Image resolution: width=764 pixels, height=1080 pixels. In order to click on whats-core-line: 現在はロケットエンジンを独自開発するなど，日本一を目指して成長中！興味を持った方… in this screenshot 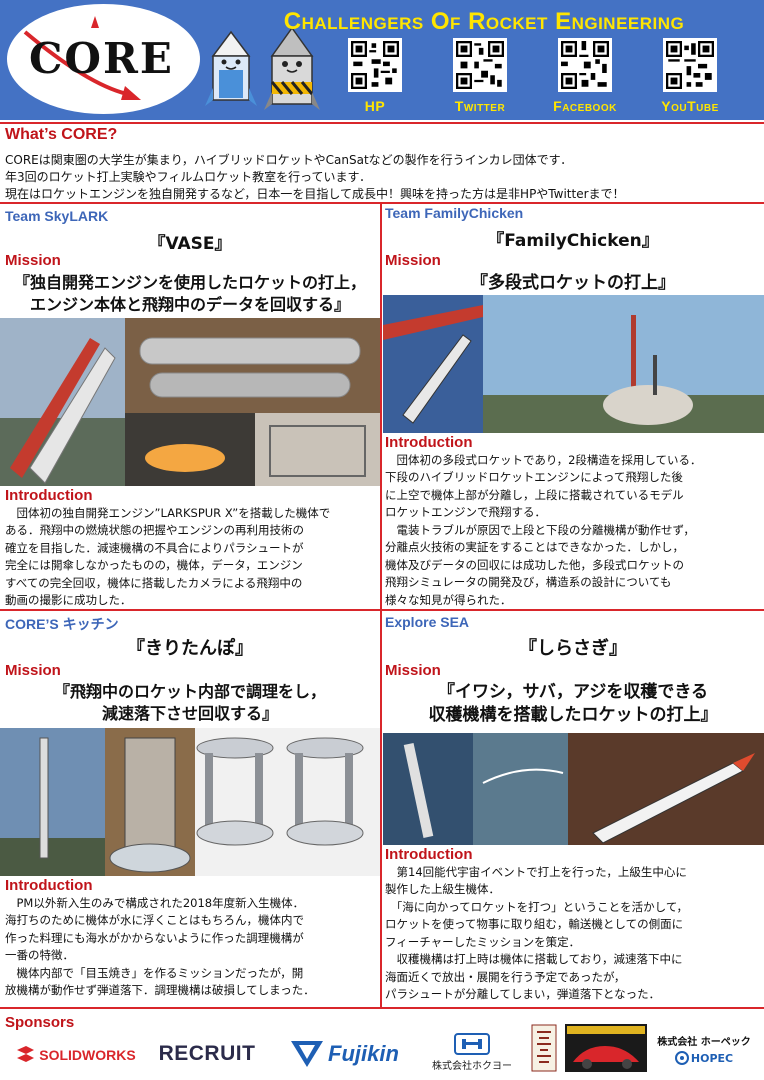, I will do `click(315, 194)`.